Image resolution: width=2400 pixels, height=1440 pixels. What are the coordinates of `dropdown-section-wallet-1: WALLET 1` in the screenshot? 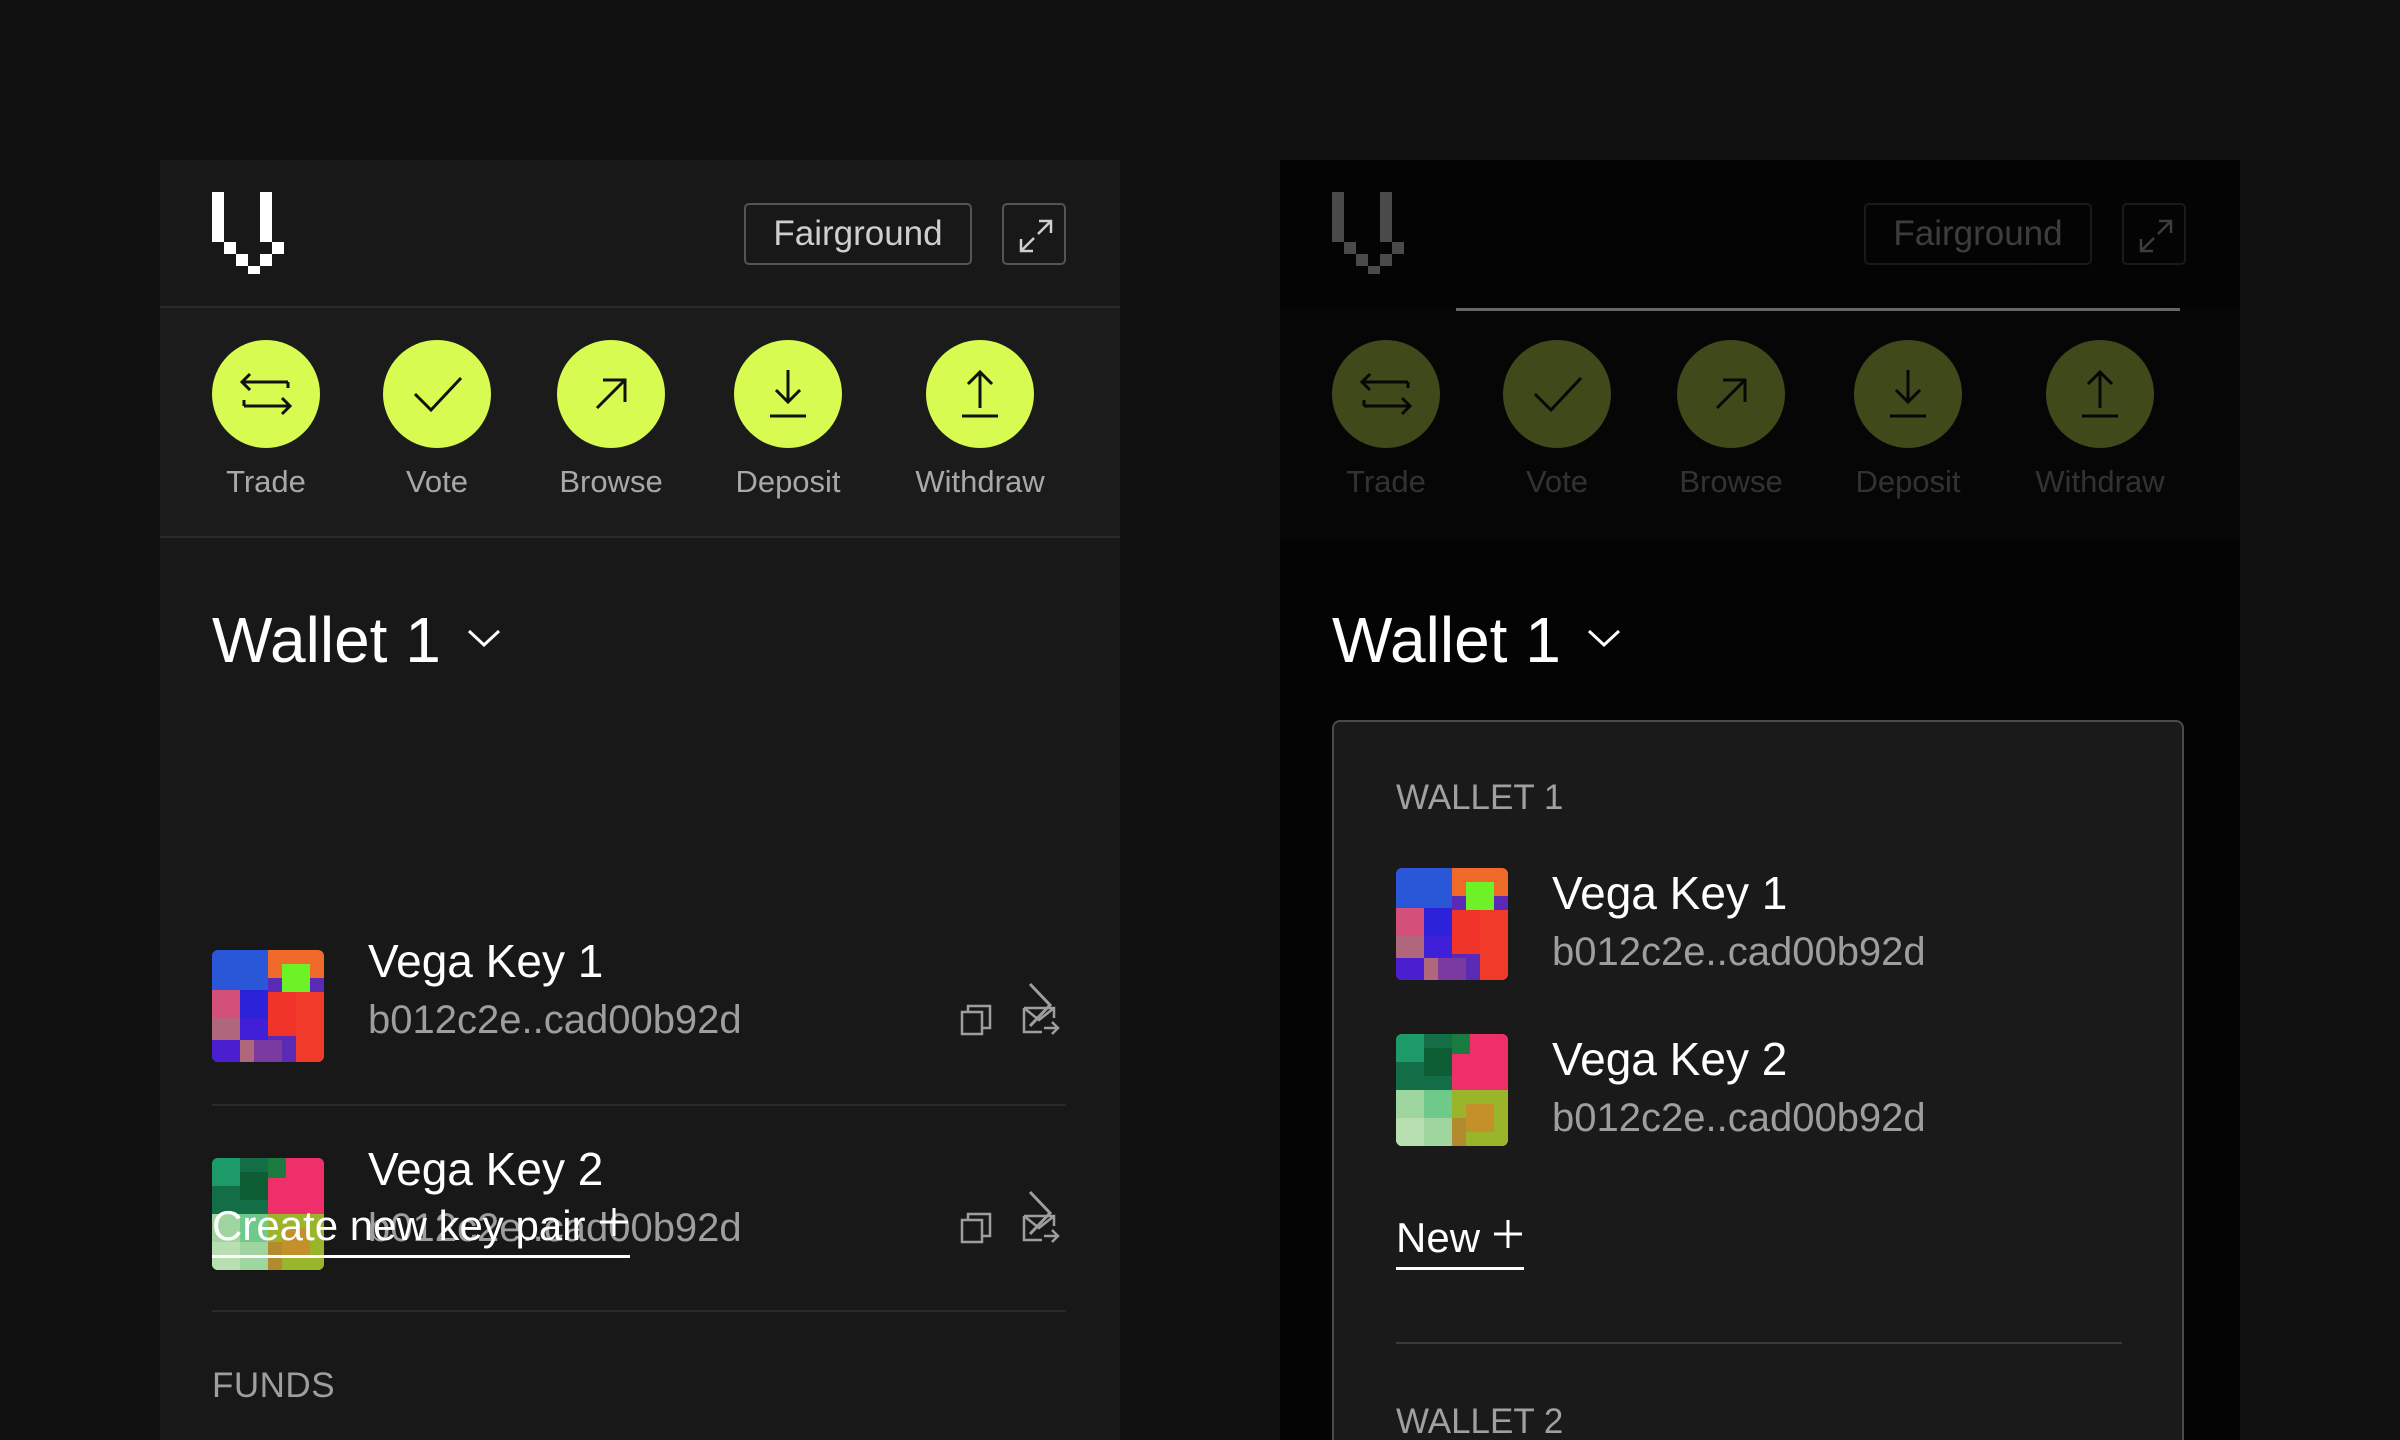 It's located at (1480, 797).